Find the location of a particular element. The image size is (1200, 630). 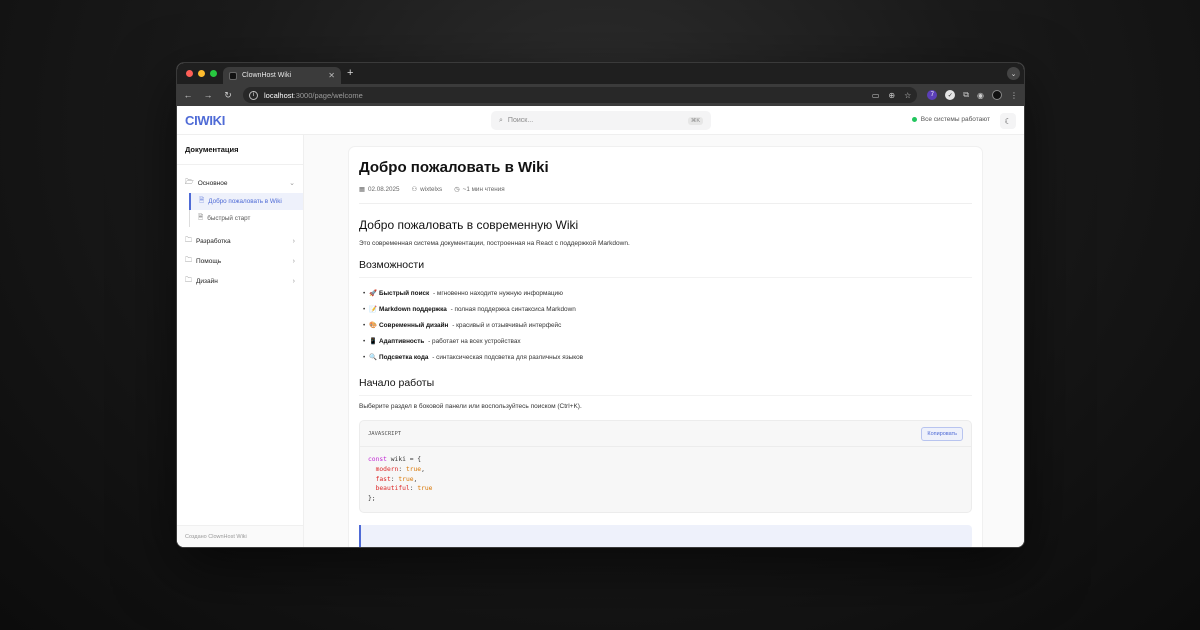

moon-icon: ☾ is located at coordinates (1008, 121).